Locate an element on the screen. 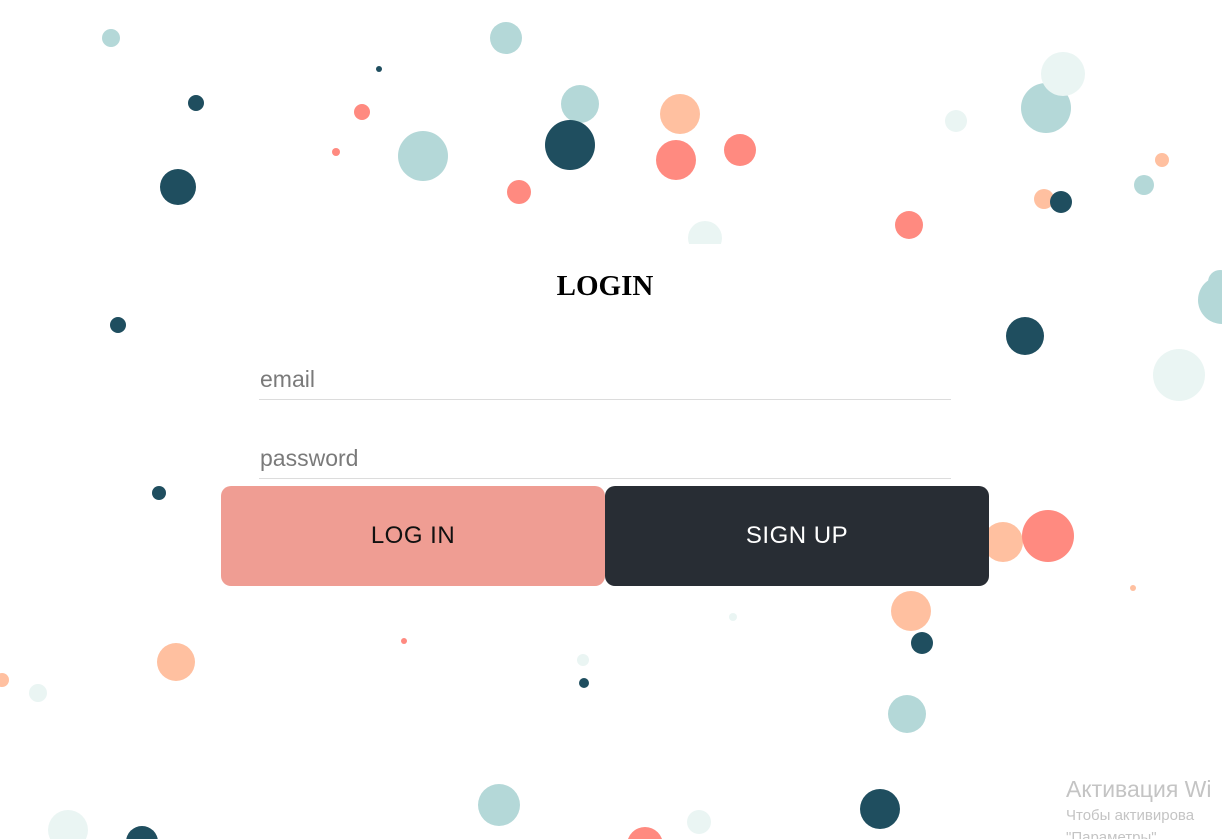  password-field is located at coordinates (605, 459).